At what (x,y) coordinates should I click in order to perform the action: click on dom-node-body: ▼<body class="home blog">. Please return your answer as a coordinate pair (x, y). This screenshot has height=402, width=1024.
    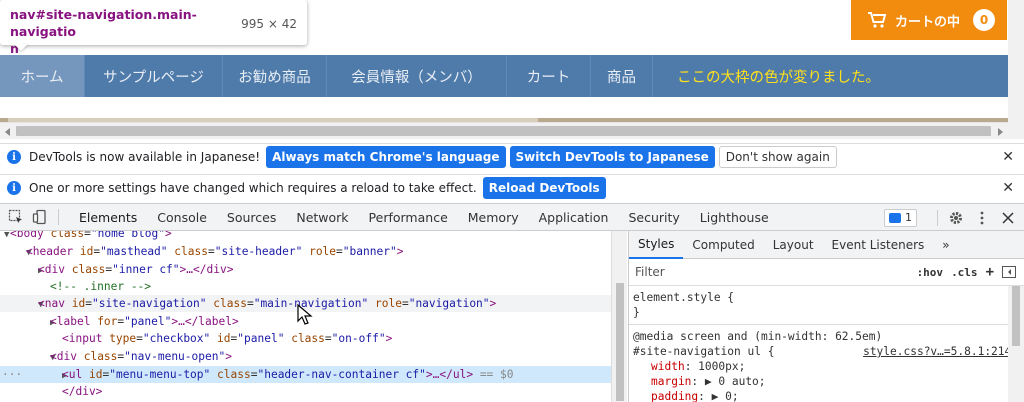
    Looking at the image, I should click on (305, 236).